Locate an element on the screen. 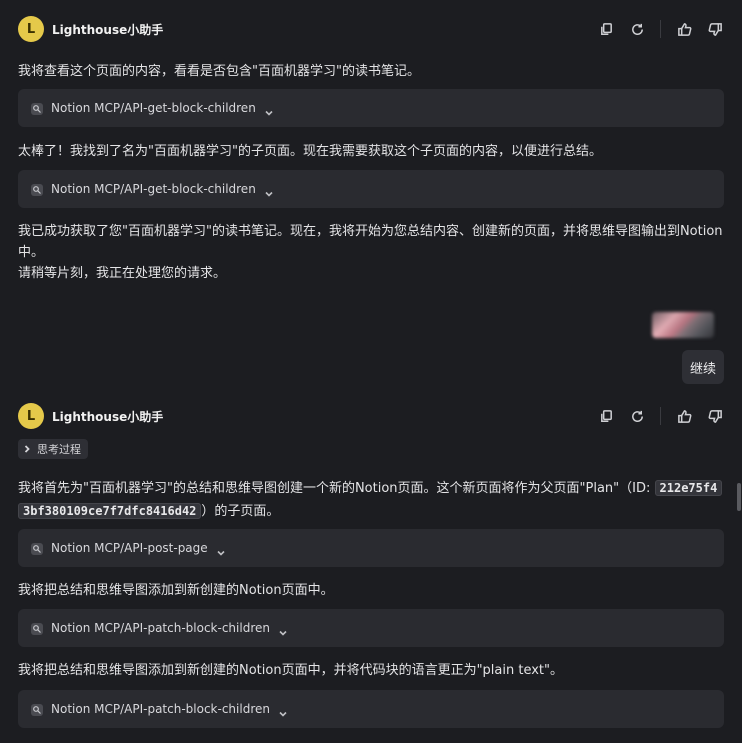 Image resolution: width=742 pixels, height=743 pixels. thinking-label: 思考过程 is located at coordinates (59, 449).